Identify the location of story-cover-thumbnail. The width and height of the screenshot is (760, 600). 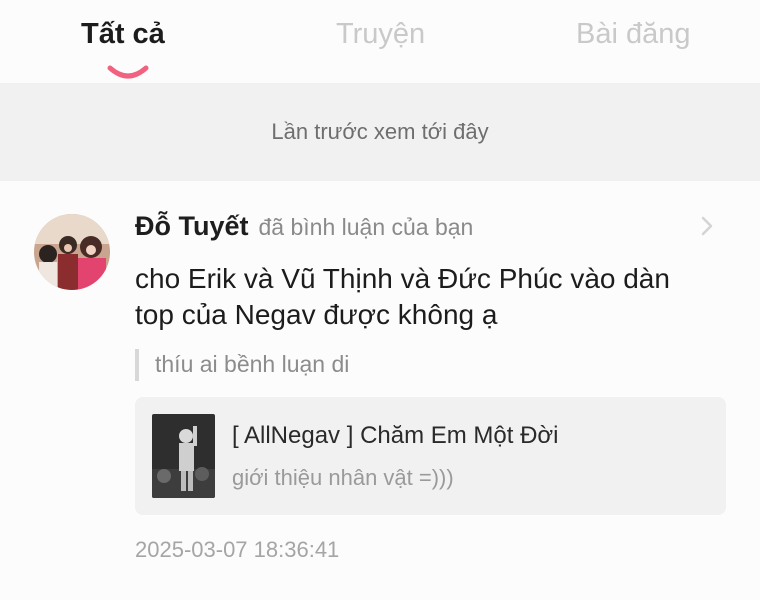
(183, 456).